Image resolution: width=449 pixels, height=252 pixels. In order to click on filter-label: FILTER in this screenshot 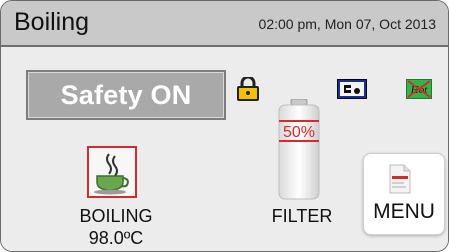, I will do `click(302, 216)`.